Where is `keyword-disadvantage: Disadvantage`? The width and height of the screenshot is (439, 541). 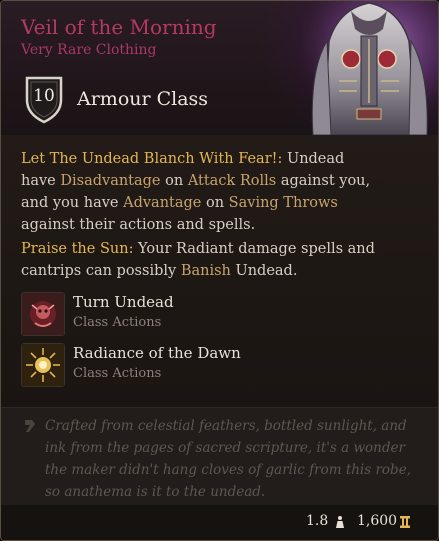 keyword-disadvantage: Disadvantage is located at coordinates (110, 181).